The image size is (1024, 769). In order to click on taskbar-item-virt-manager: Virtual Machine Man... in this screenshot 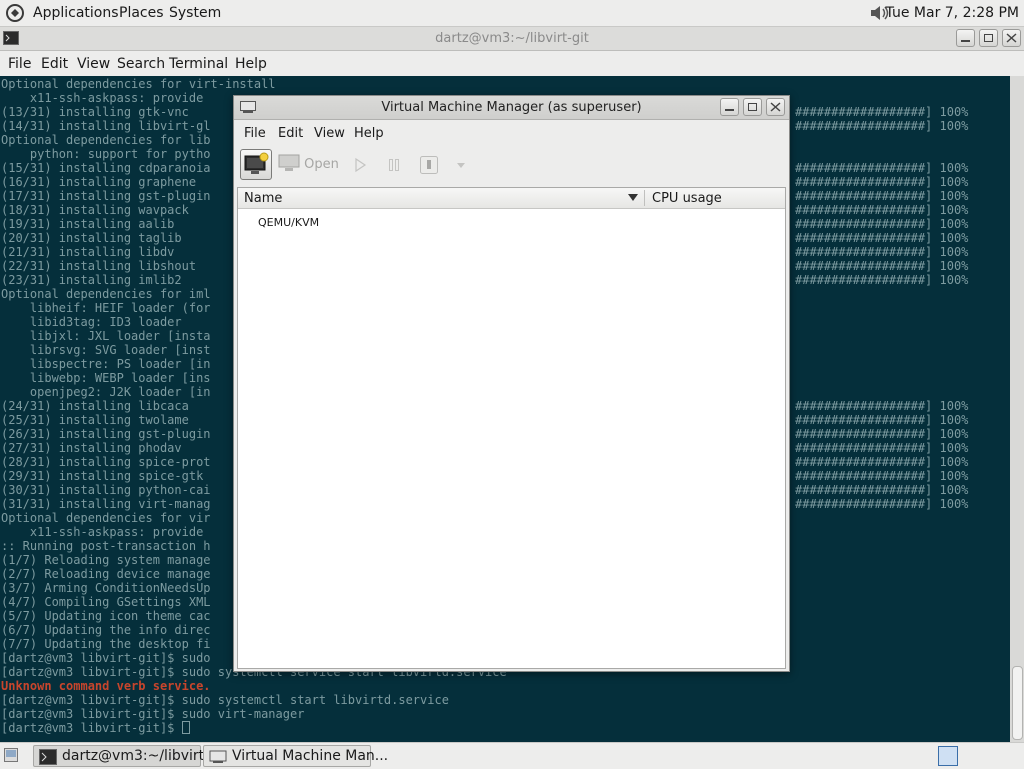, I will do `click(295, 756)`.